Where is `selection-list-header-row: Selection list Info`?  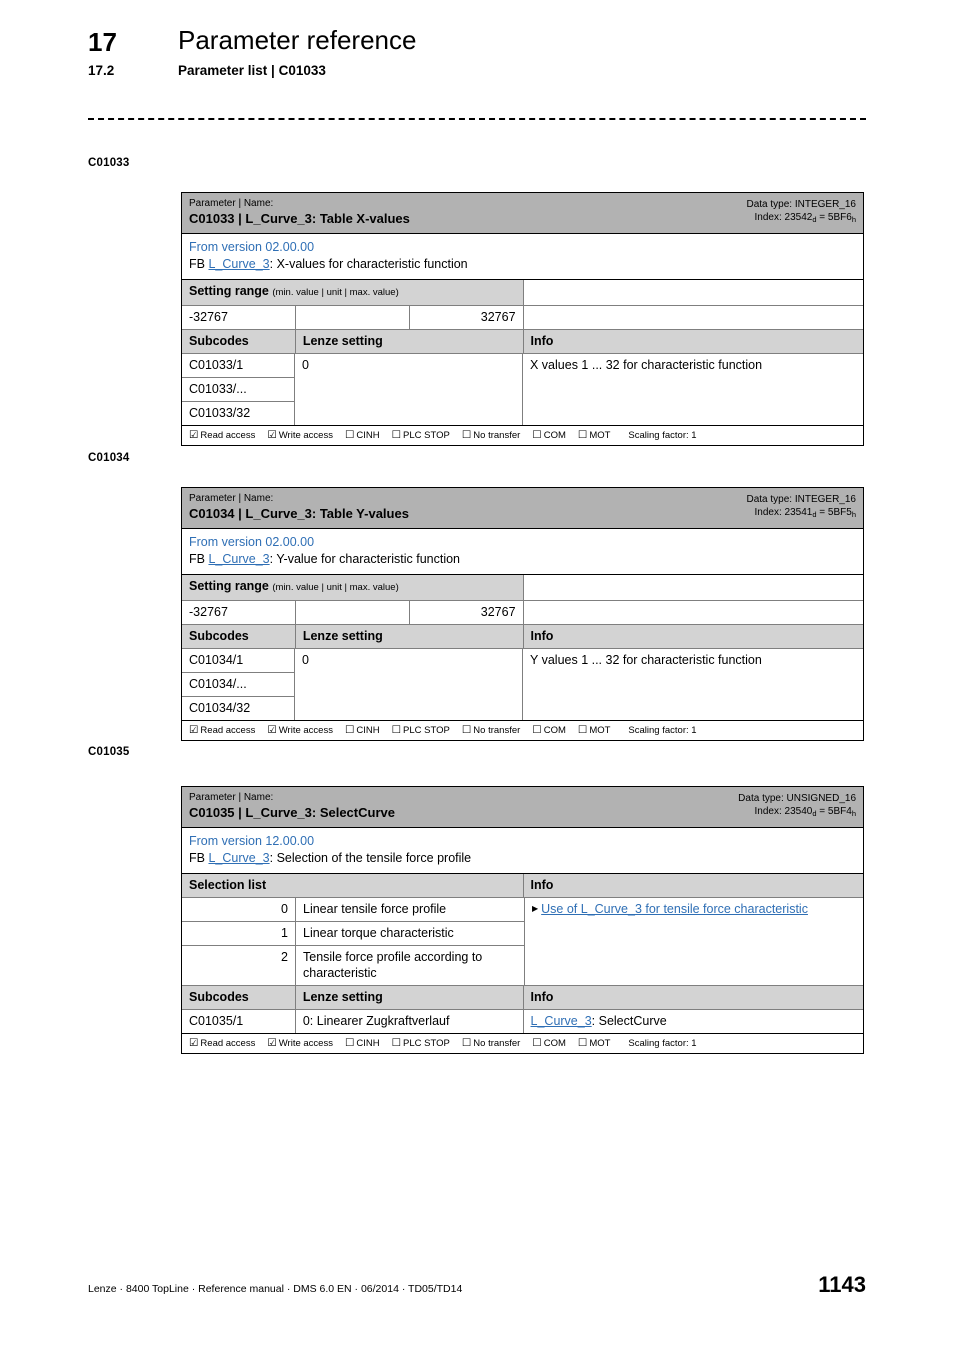
selection-list-header-row: Selection list Info is located at coordinates (522, 886).